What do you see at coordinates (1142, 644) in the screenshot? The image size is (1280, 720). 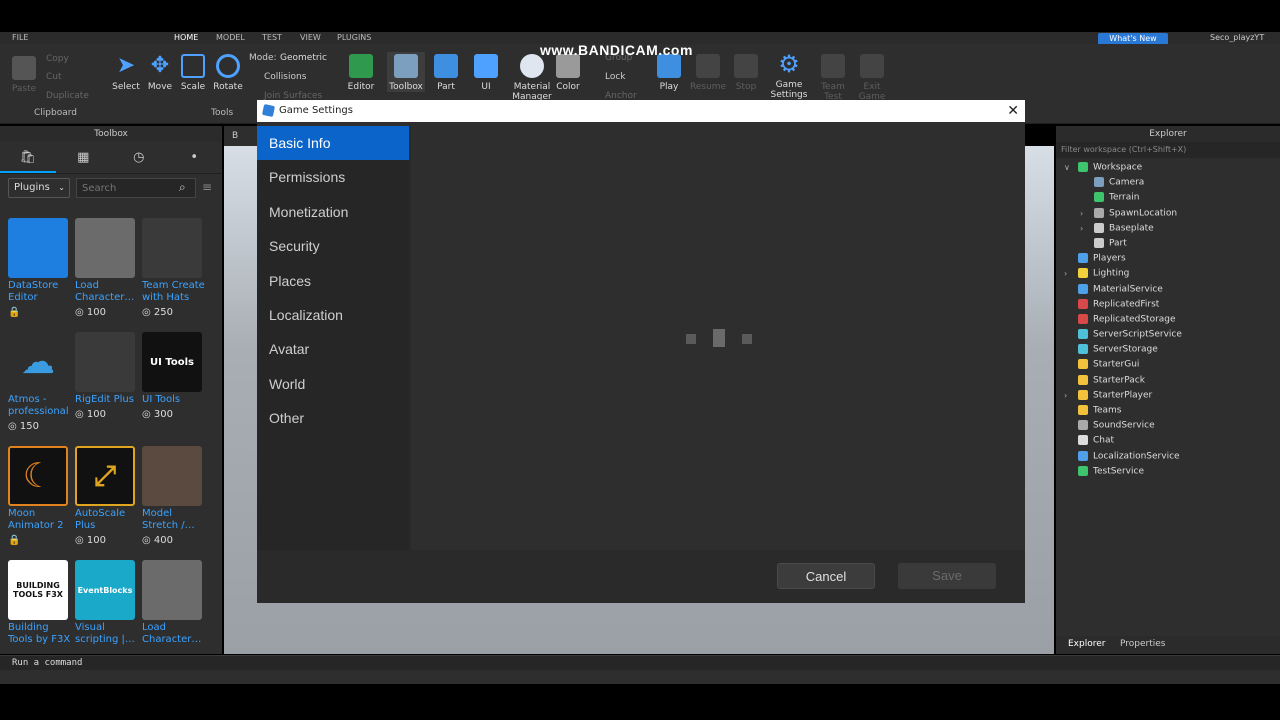 I see `tab-properties: Properties` at bounding box center [1142, 644].